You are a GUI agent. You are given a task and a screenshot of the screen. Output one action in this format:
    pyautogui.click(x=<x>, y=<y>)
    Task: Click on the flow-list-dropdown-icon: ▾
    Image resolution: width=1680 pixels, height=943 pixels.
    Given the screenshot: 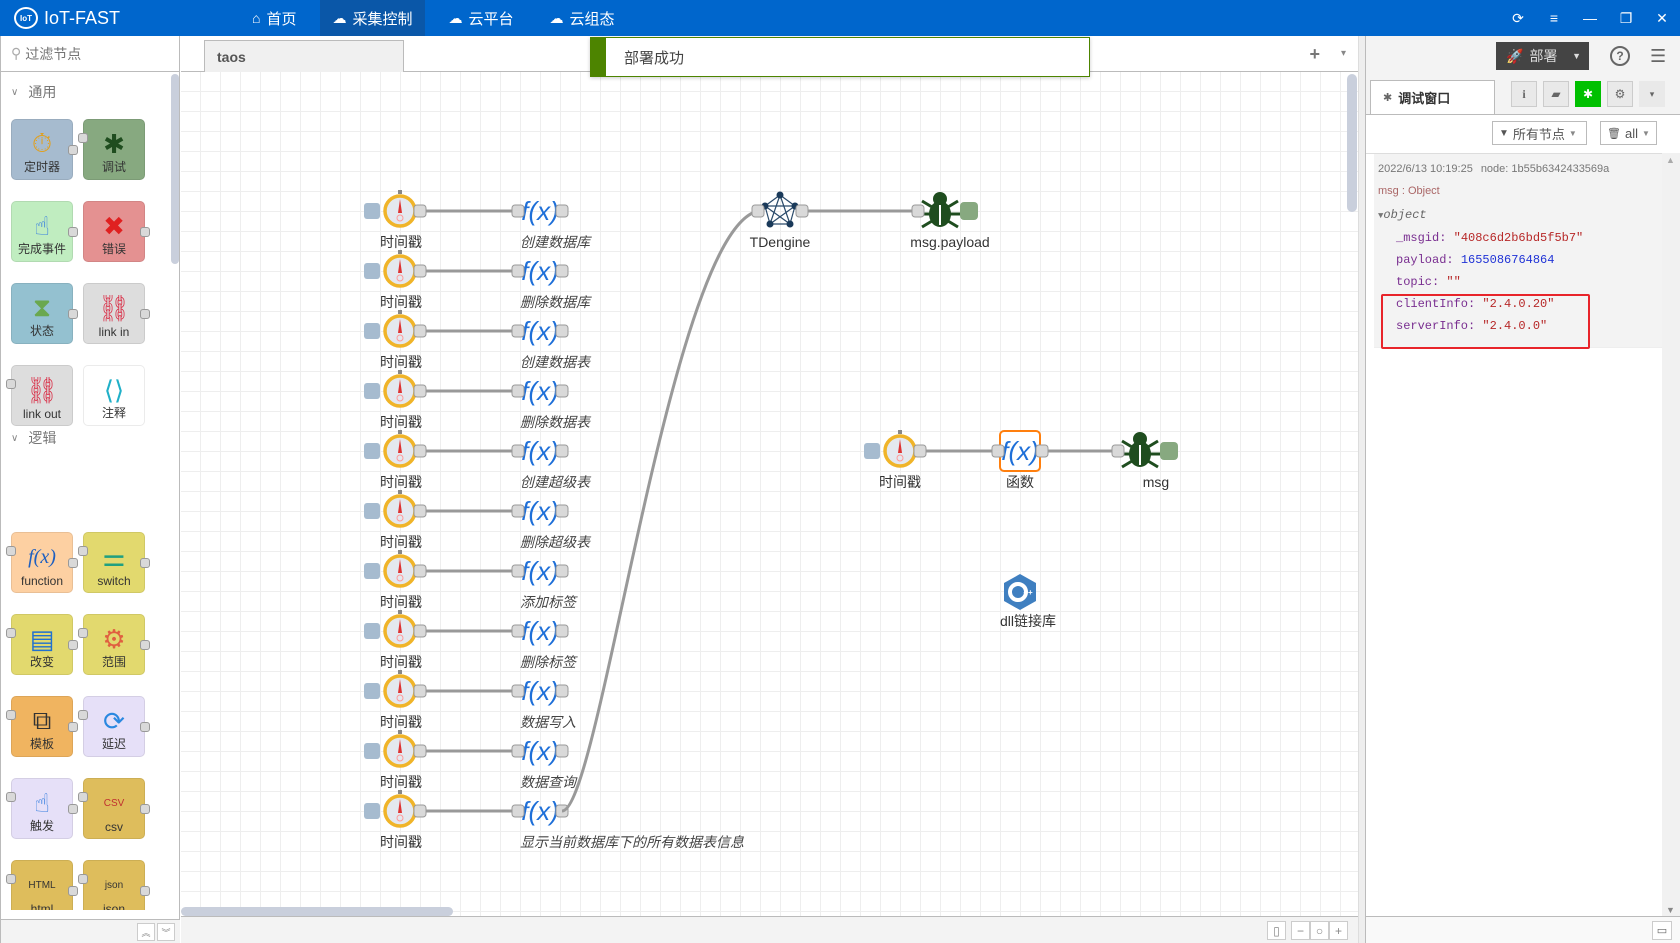 What is the action you would take?
    pyautogui.click(x=1343, y=53)
    